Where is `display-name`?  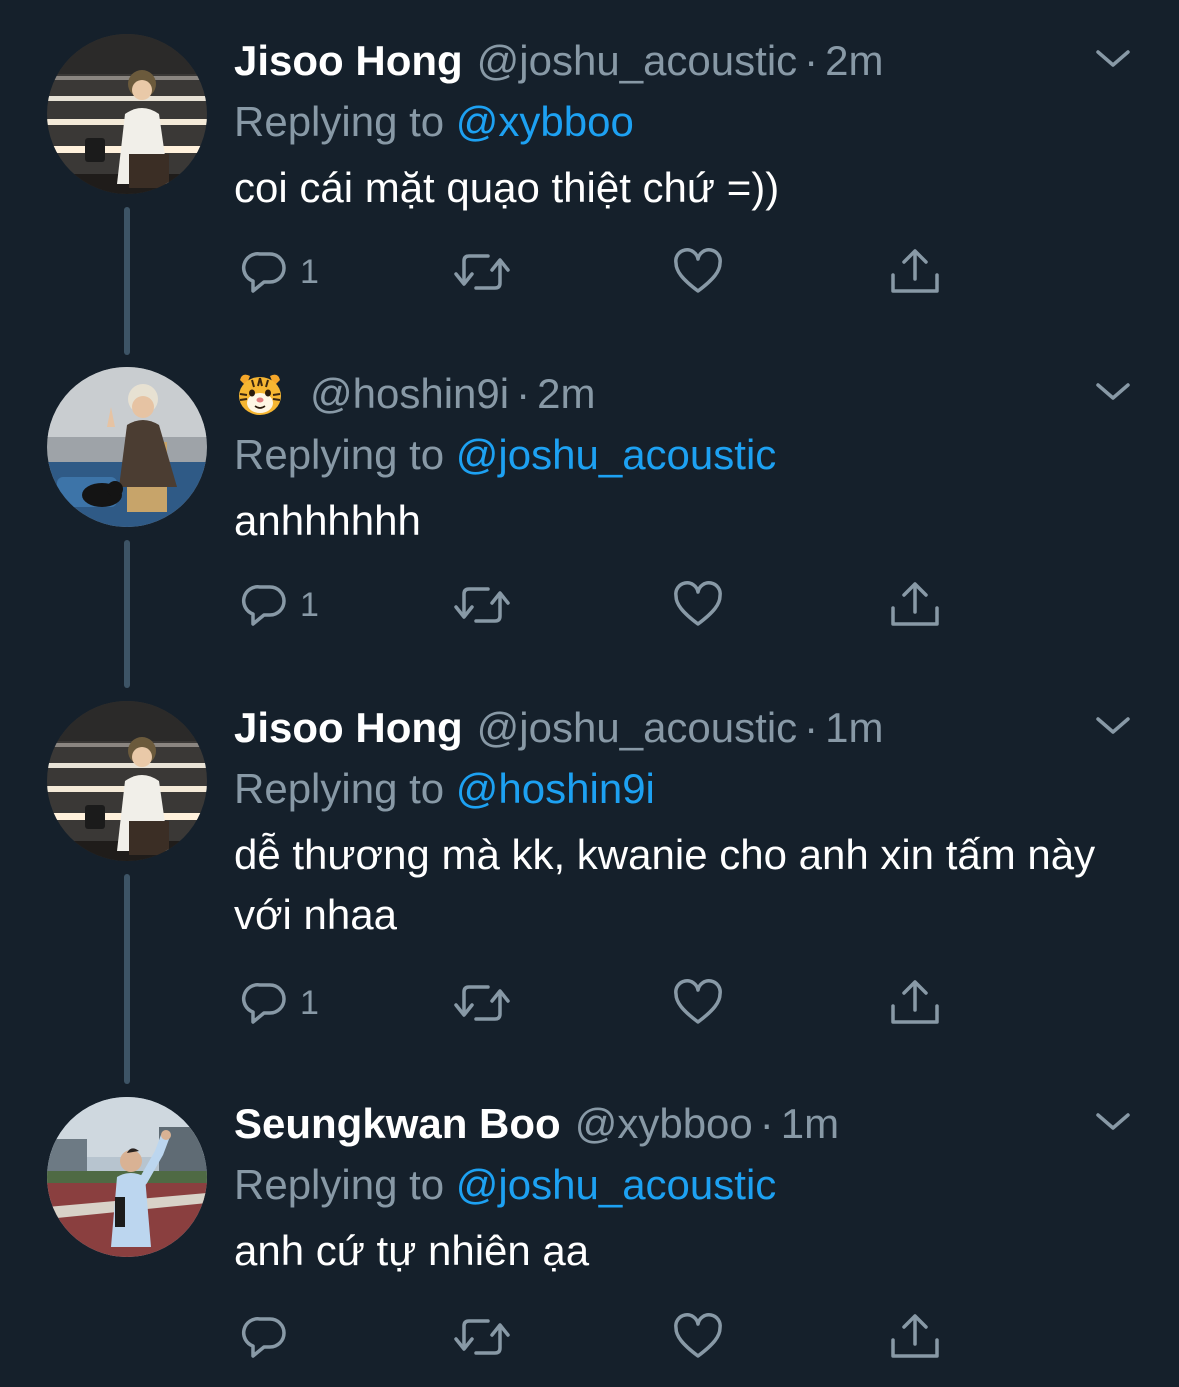
display-name is located at coordinates (260, 394).